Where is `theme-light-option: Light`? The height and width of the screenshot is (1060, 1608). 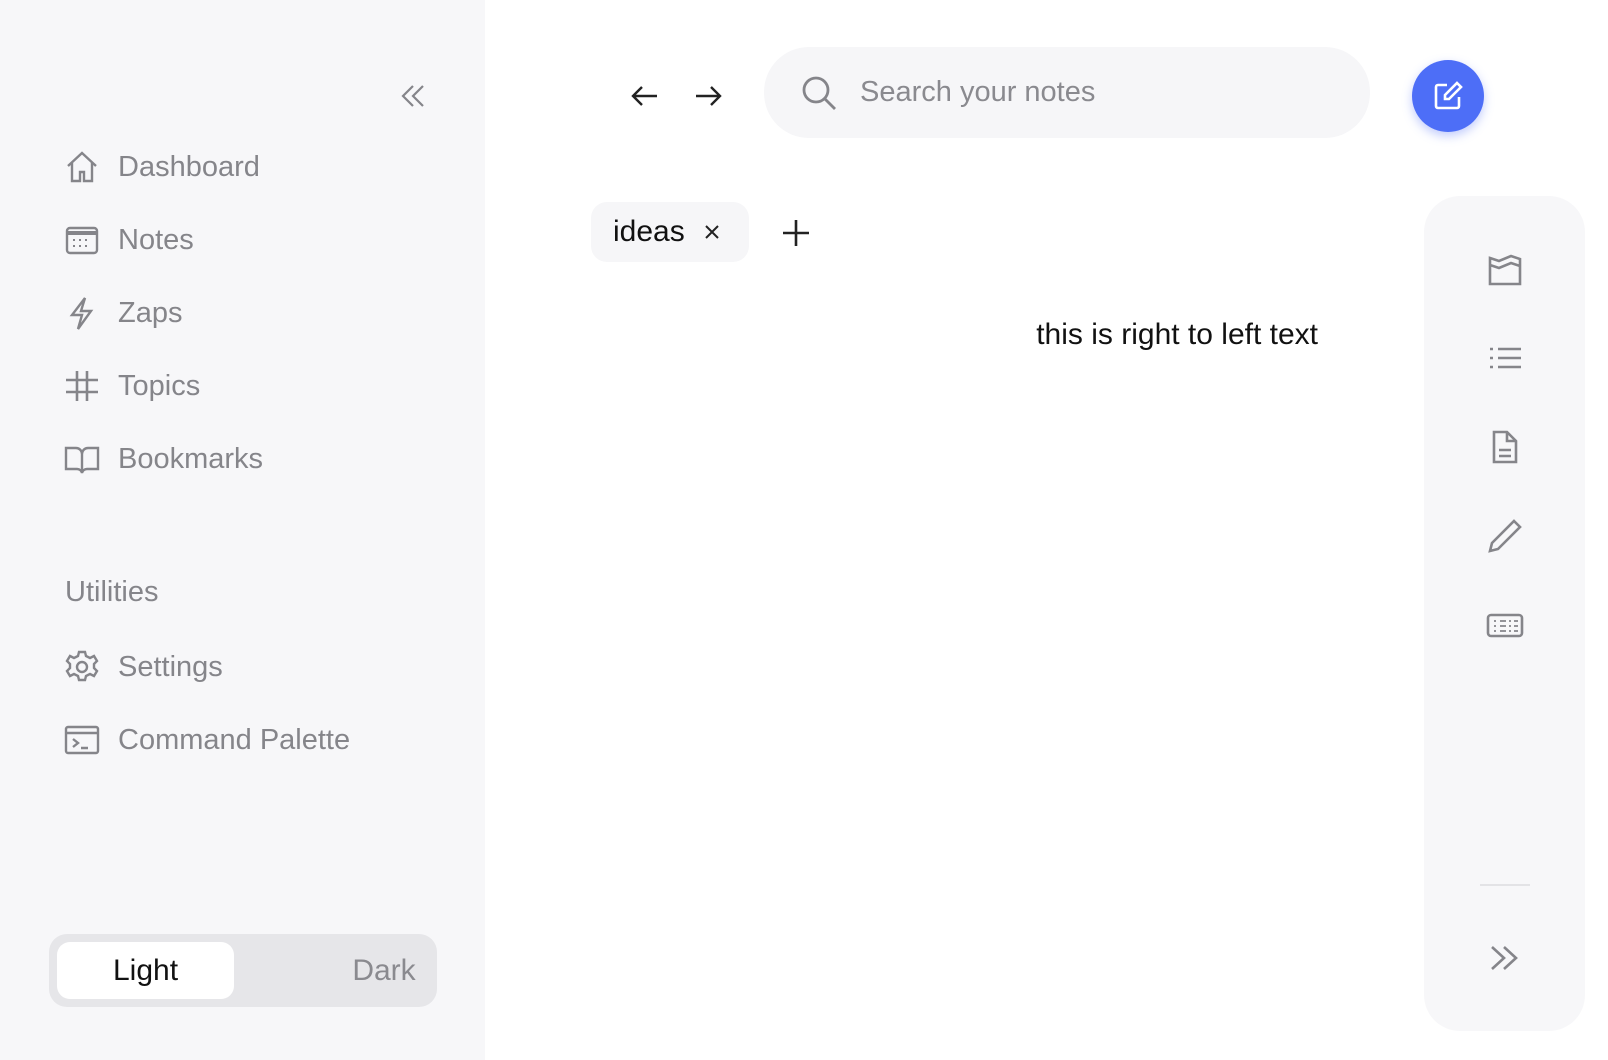 theme-light-option: Light is located at coordinates (145, 970).